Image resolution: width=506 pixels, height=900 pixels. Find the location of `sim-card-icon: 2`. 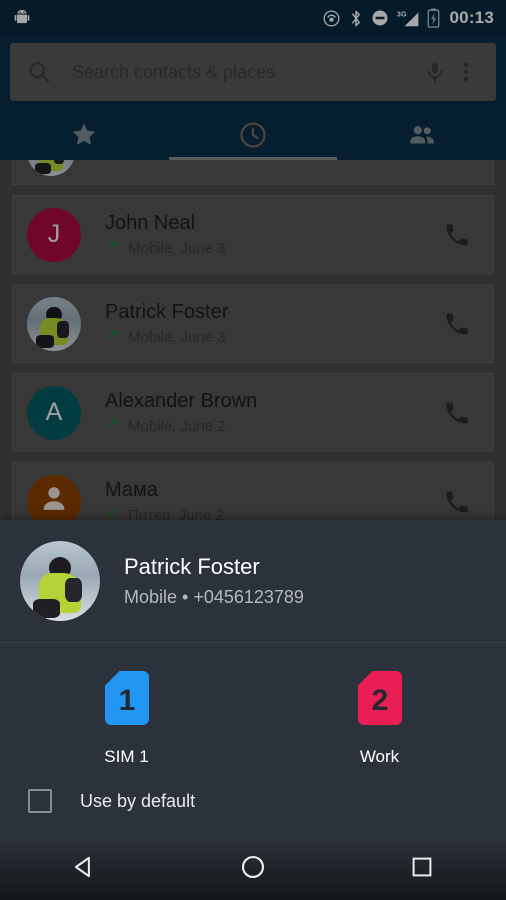

sim-card-icon: 2 is located at coordinates (379, 700).